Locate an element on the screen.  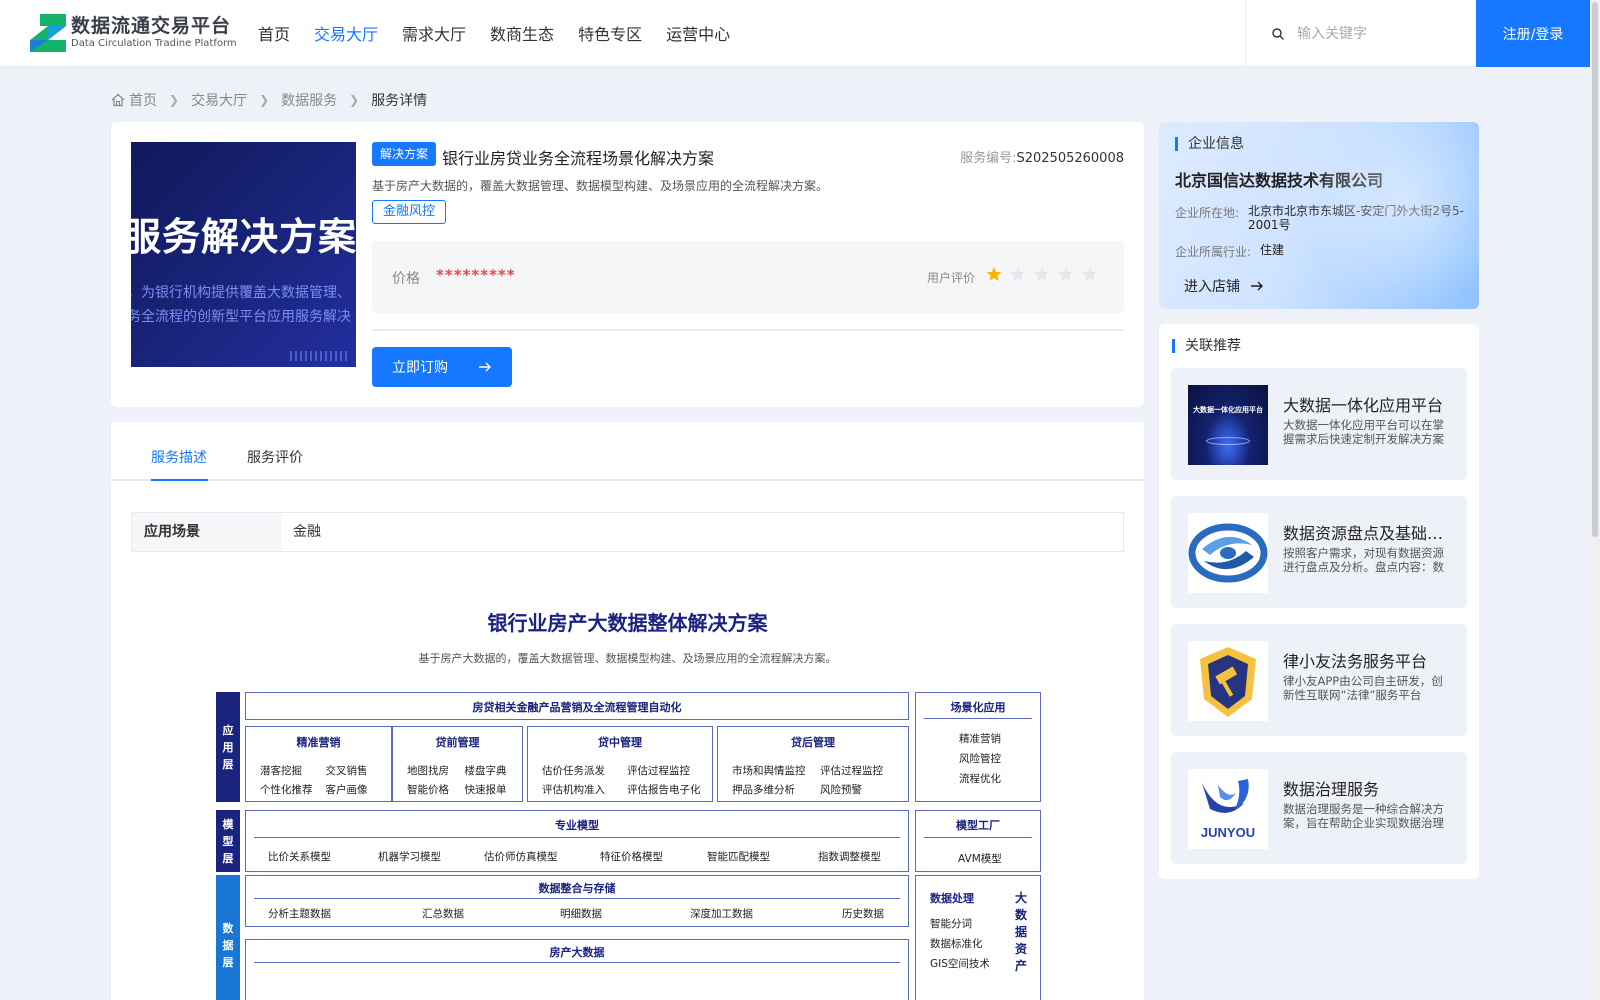
recommend-item-desc: 按照客户需求，对现有数据资源进行盘点及分析。盘点内容：数据 is located at coordinates (1363, 560).